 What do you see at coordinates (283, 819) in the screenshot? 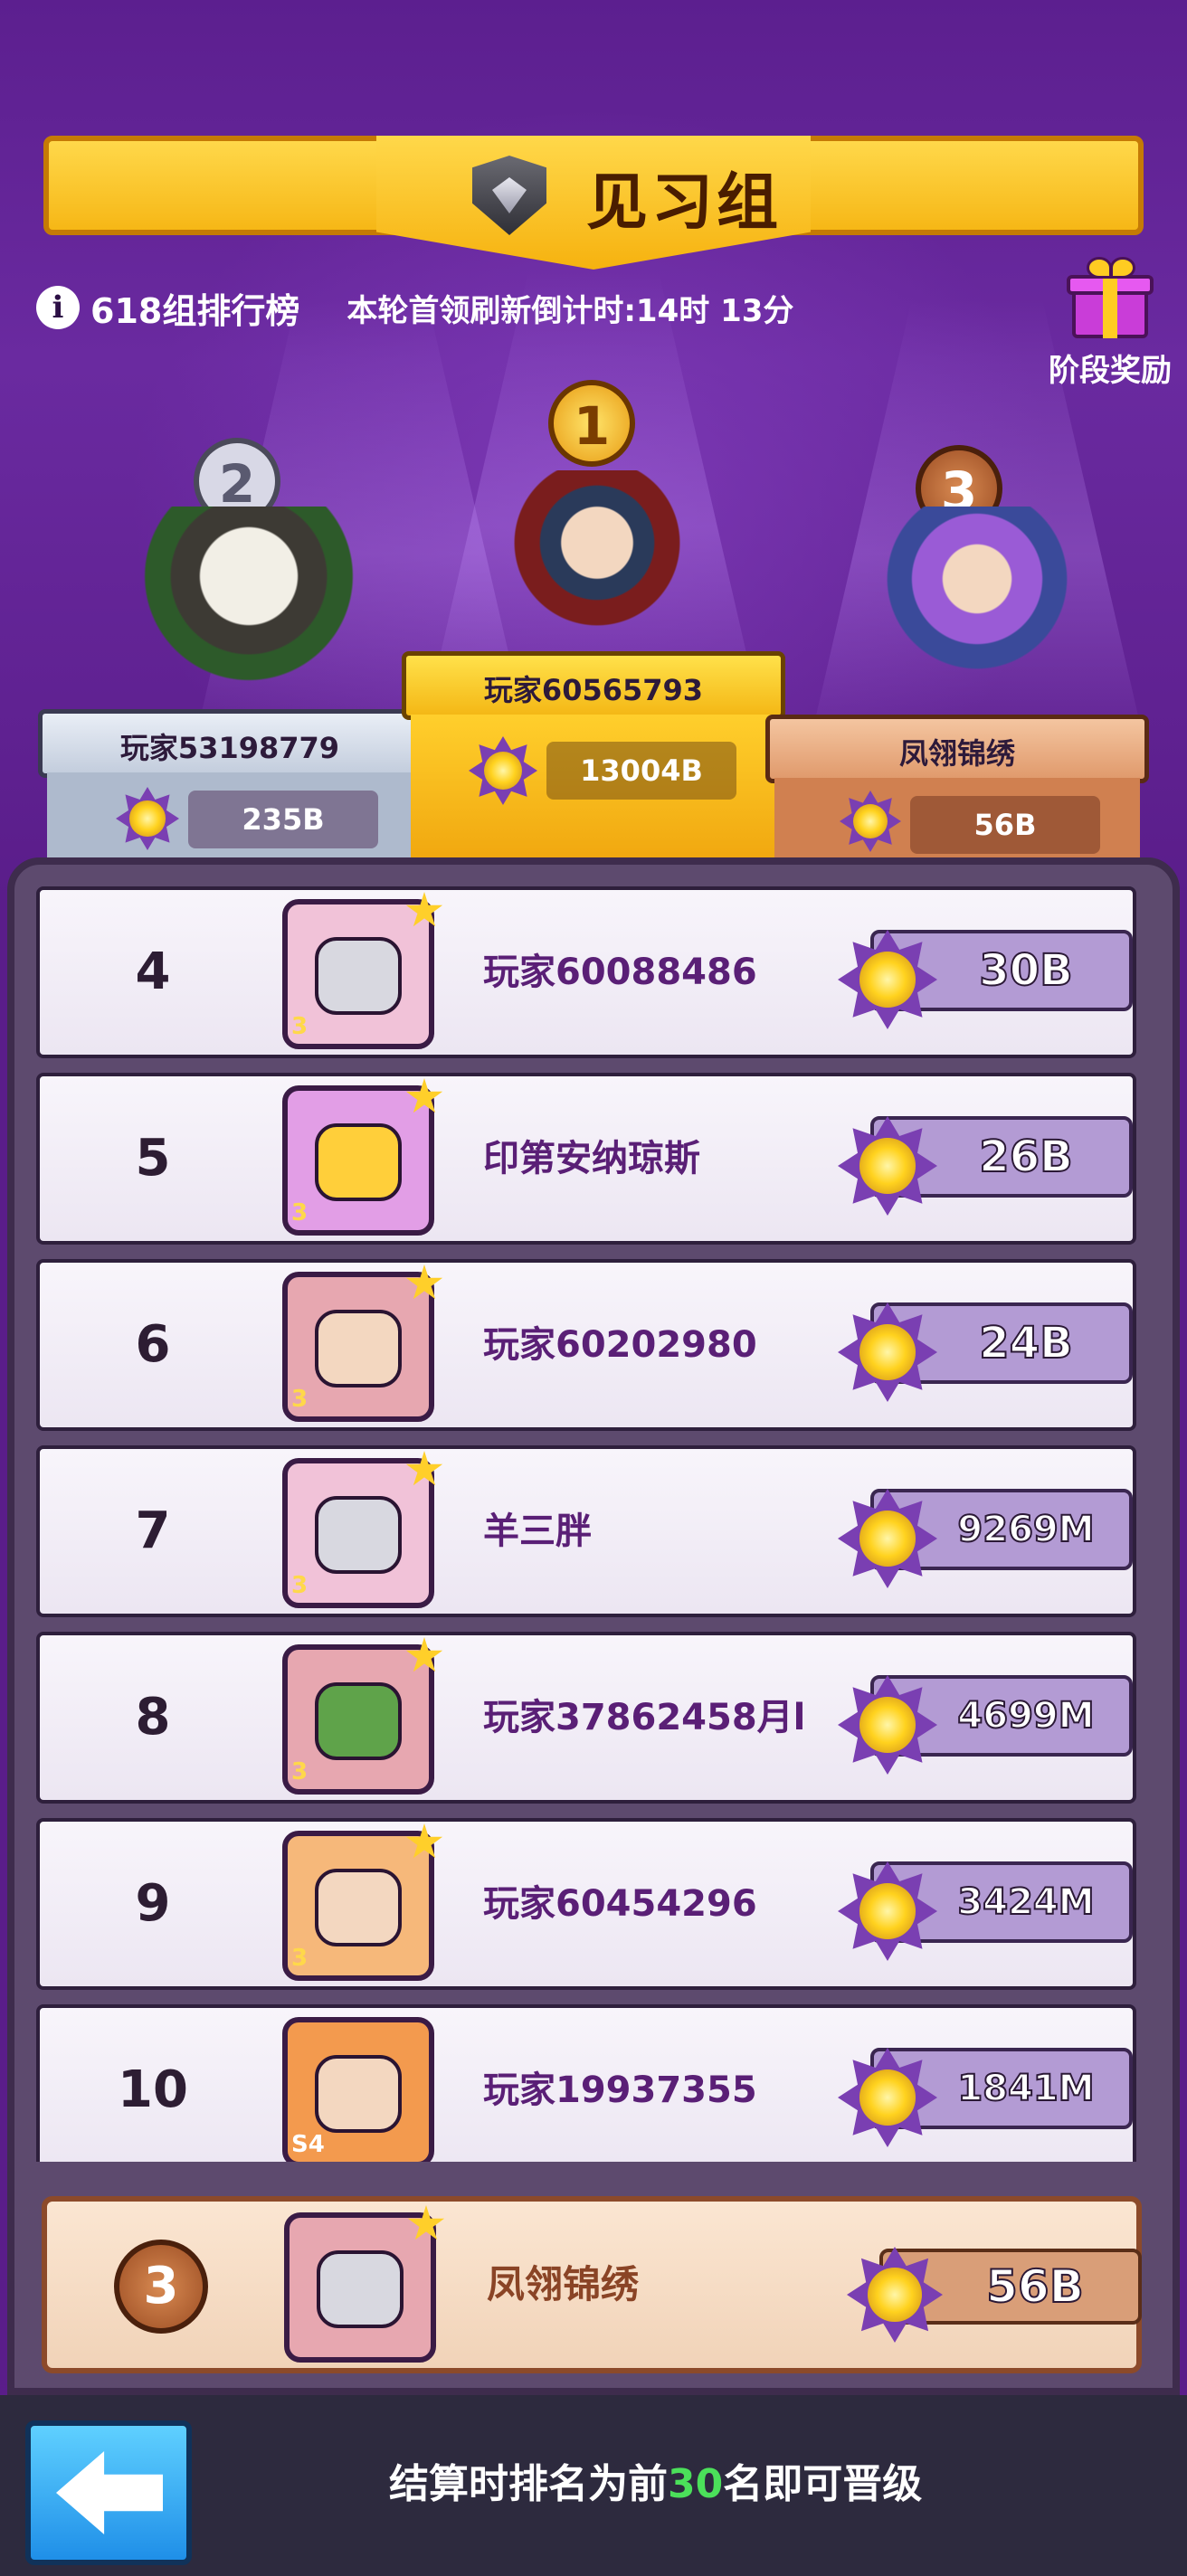
I see `podium-2-score: 235B` at bounding box center [283, 819].